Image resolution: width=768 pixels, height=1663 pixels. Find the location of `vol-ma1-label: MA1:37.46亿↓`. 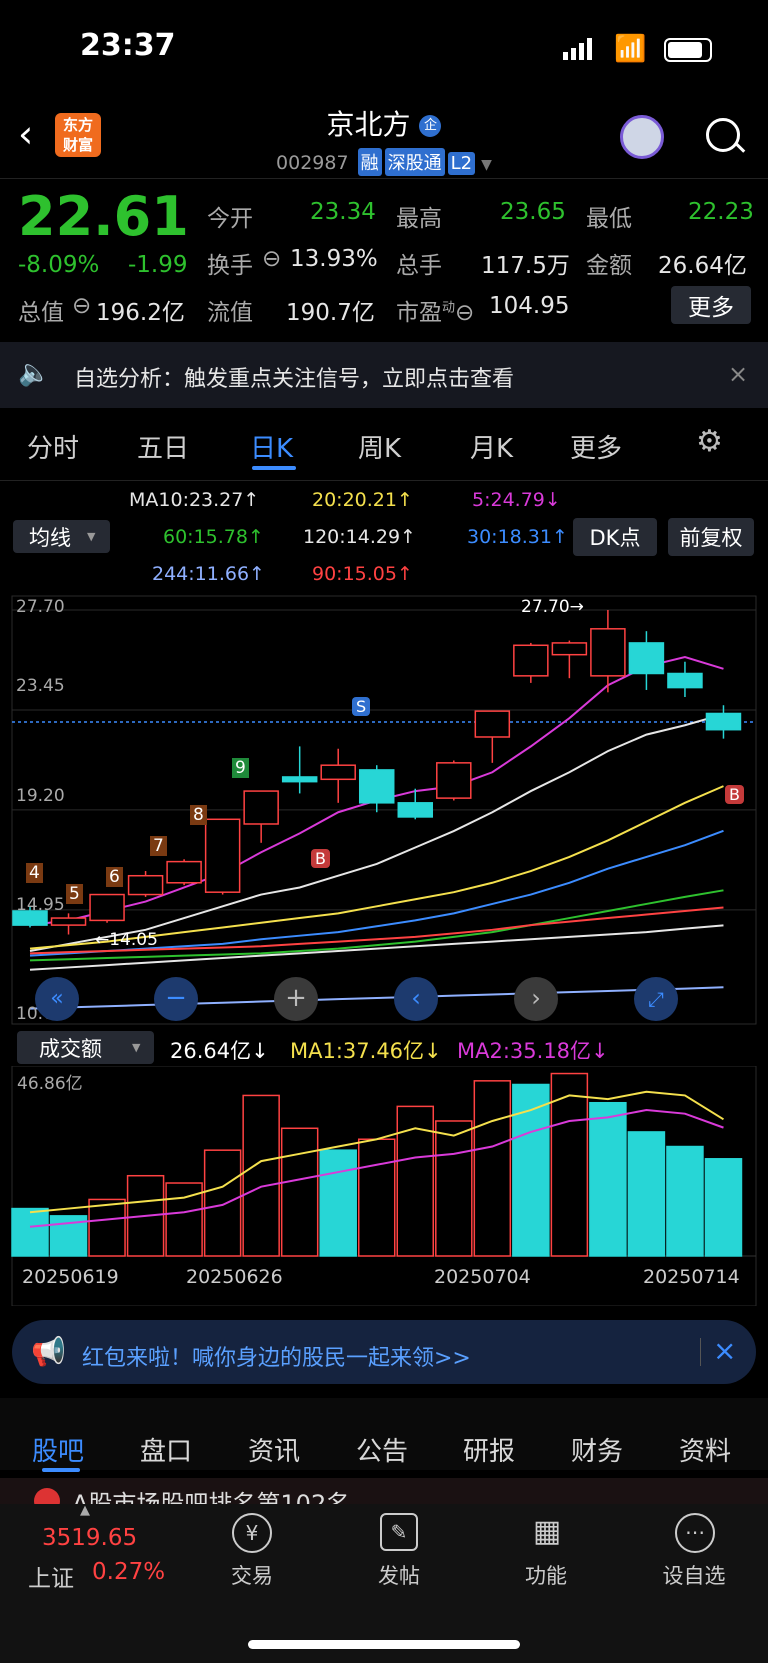

vol-ma1-label: MA1:37.46亿↓ is located at coordinates (366, 1051).